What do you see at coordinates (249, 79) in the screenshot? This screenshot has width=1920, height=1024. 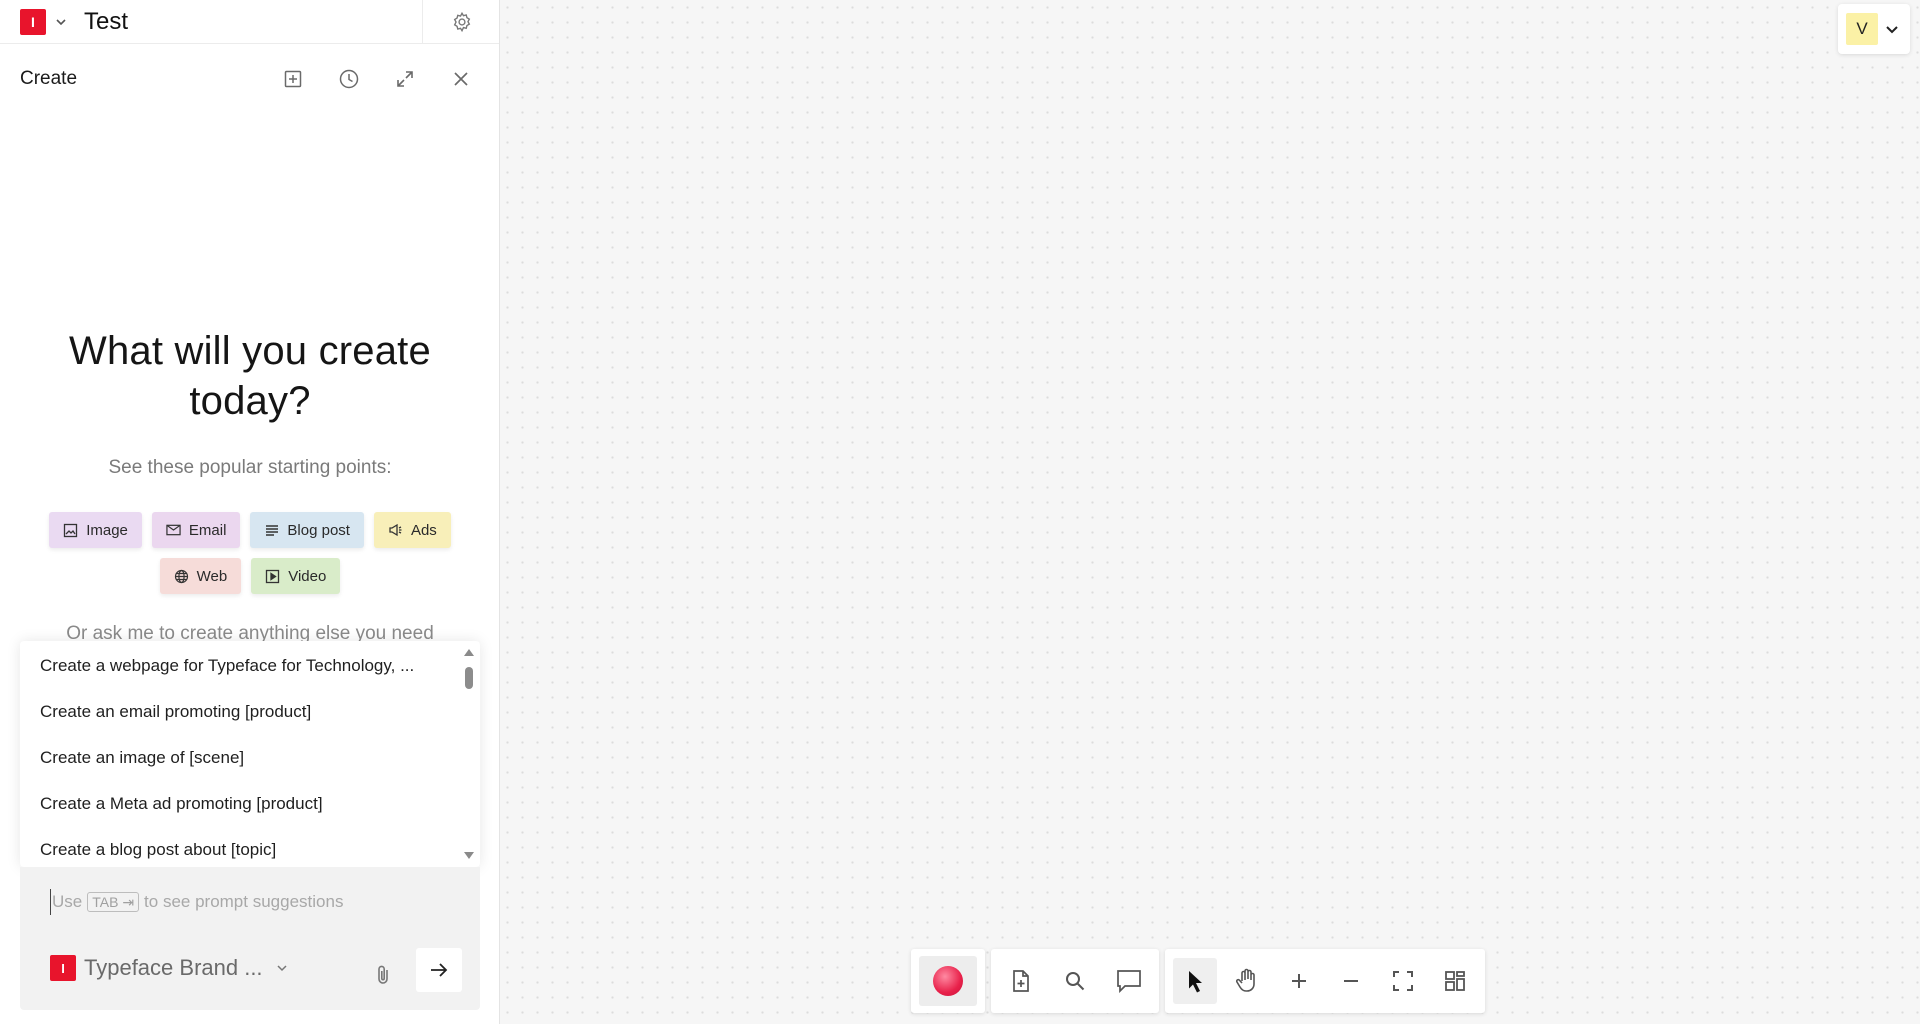 I see `create-header: Create` at bounding box center [249, 79].